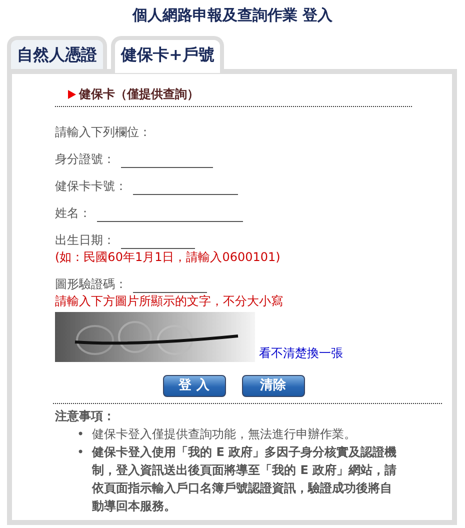 The image size is (465, 528). Describe the element at coordinates (169, 301) in the screenshot. I see `hint-text: 請輸入下方圖片所顯示的文字，不分大小寫` at that location.